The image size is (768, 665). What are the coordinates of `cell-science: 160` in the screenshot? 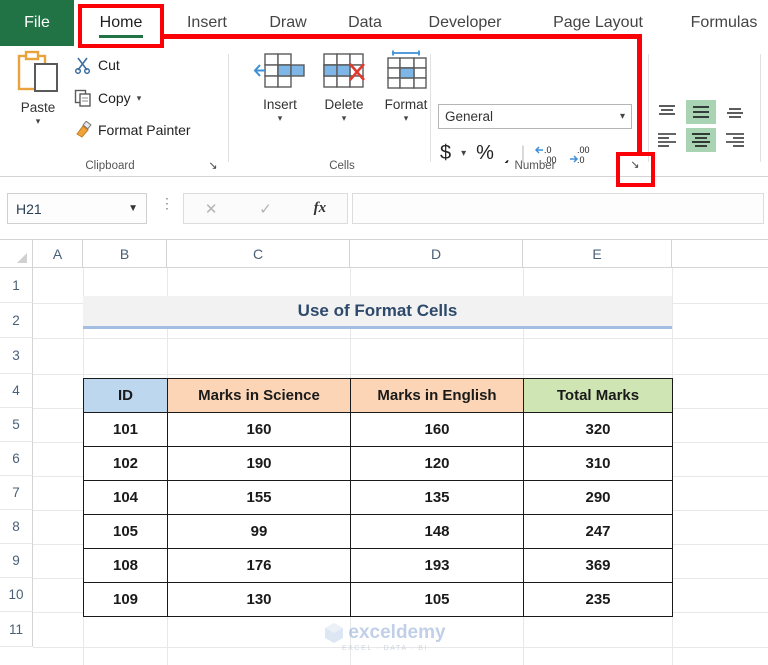 It's located at (259, 429).